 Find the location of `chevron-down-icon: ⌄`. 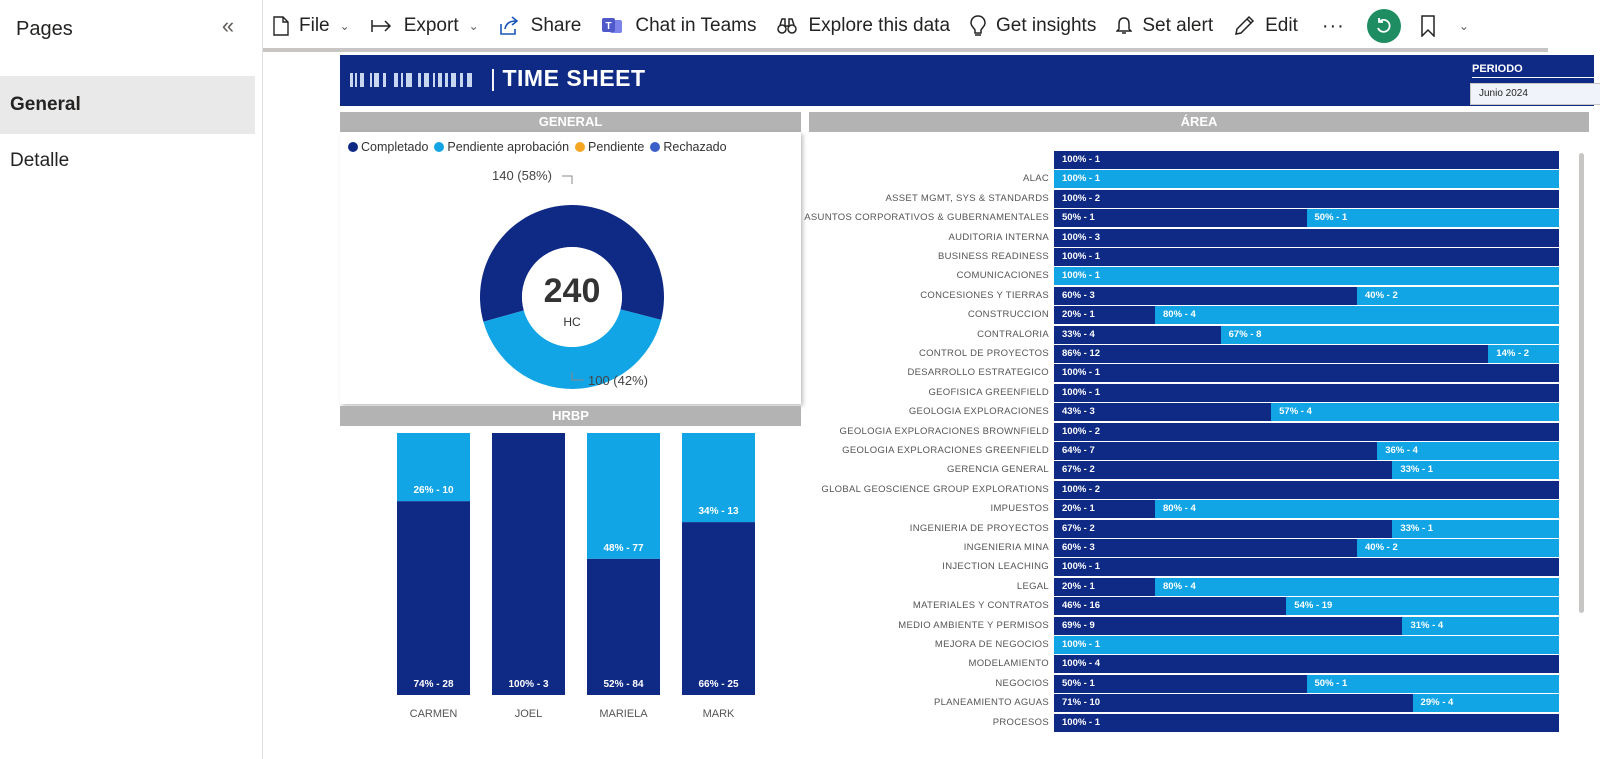

chevron-down-icon: ⌄ is located at coordinates (1464, 26).